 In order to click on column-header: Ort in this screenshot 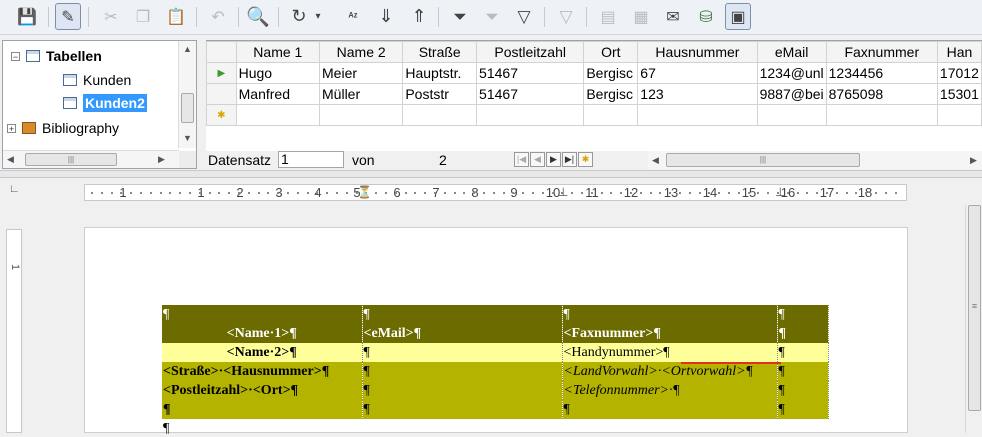, I will do `click(611, 52)`.